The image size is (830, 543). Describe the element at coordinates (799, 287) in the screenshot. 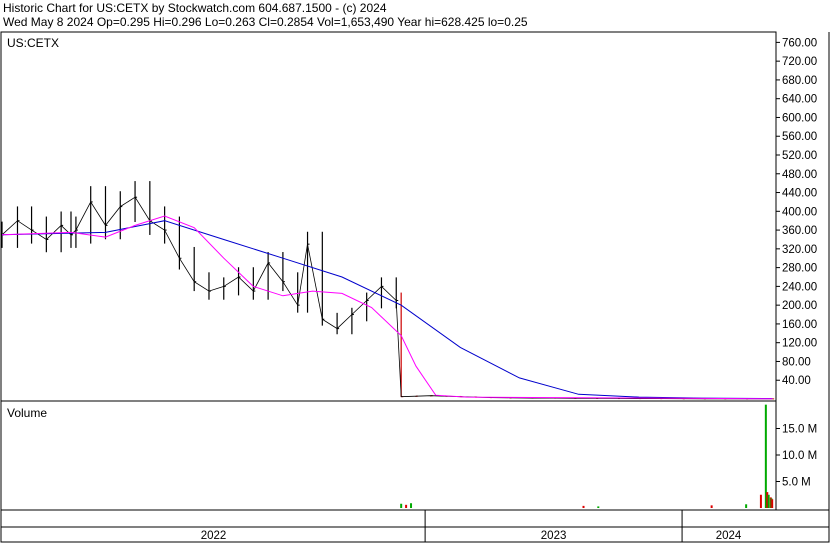

I see `price-tick-label: 240.00` at that location.